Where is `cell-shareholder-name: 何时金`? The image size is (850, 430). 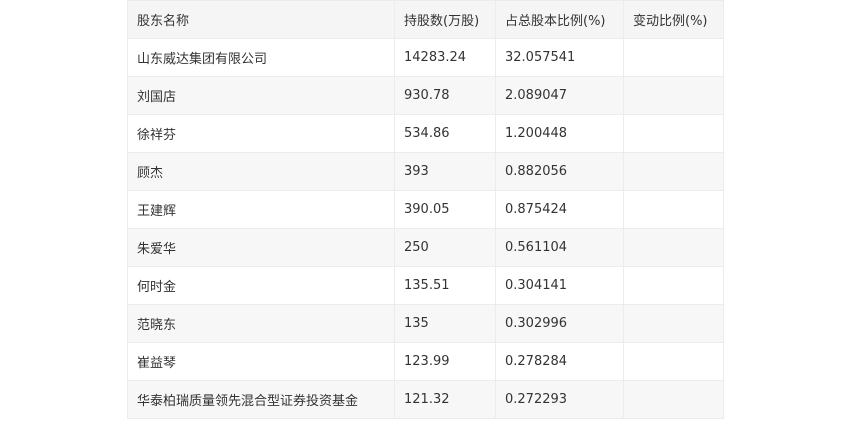
cell-shareholder-name: 何时金 is located at coordinates (261, 285).